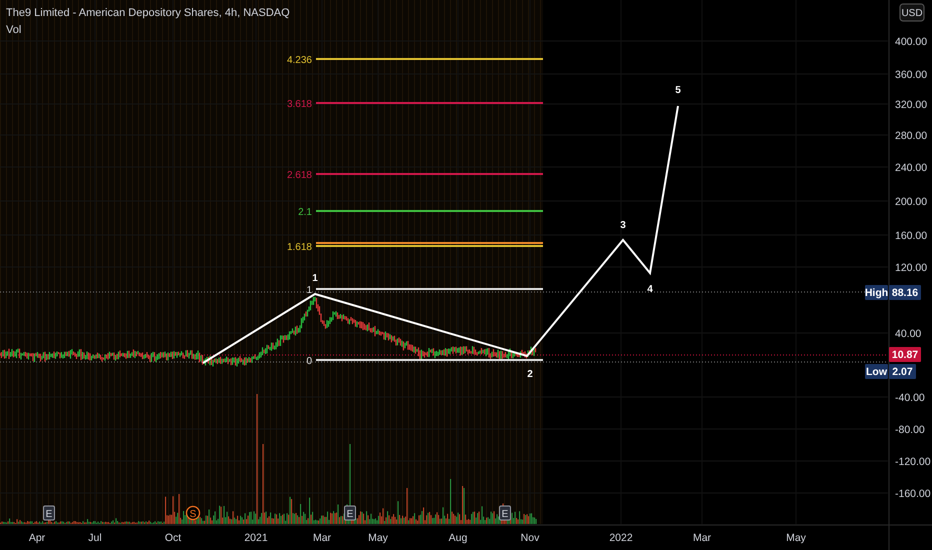 The image size is (932, 550). I want to click on wave-label: 4, so click(650, 289).